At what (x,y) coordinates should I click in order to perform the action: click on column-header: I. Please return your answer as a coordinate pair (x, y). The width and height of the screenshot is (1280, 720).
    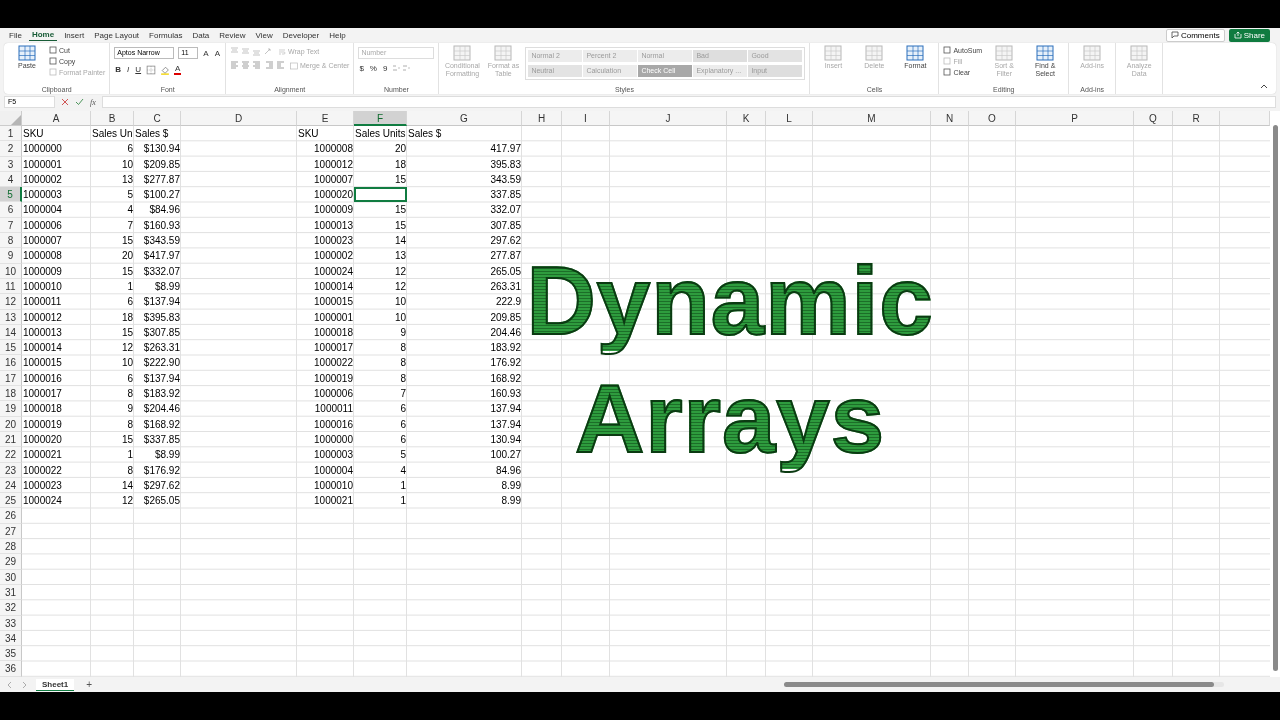
    Looking at the image, I should click on (586, 118).